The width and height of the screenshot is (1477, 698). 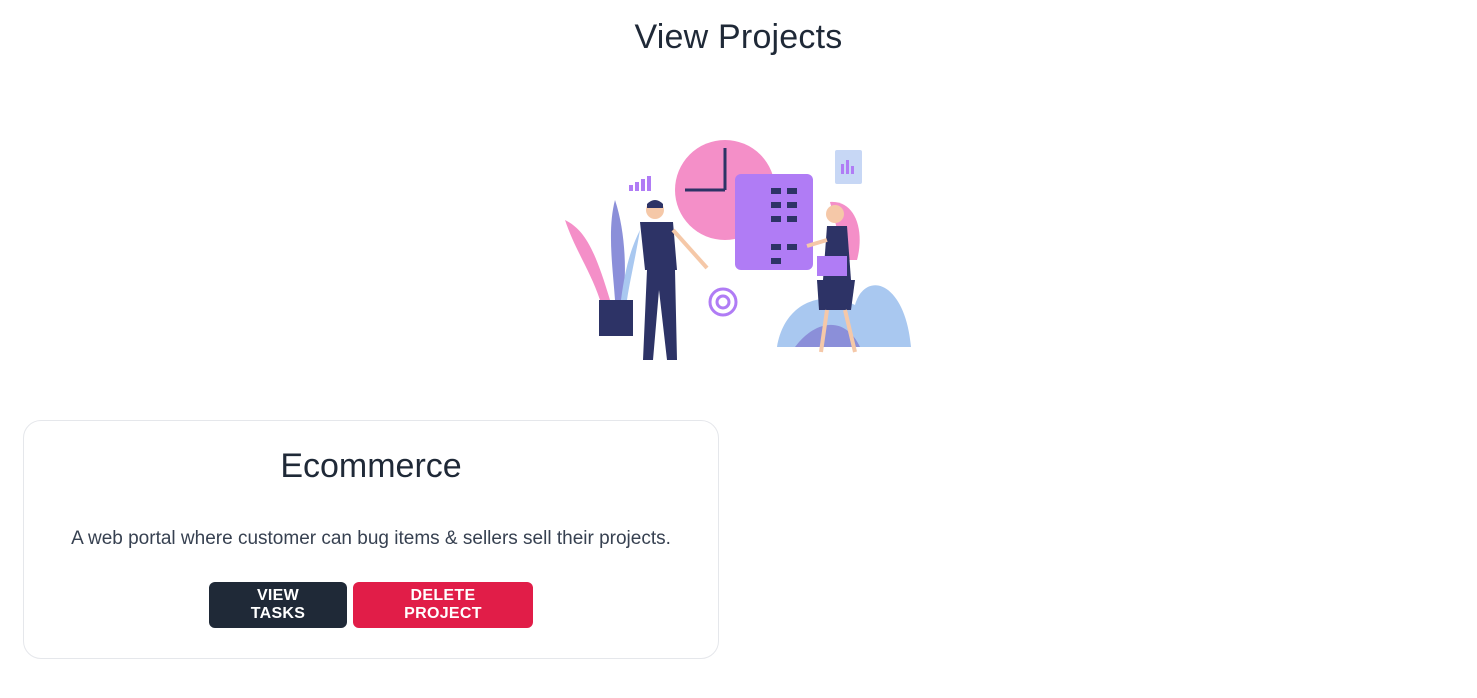 What do you see at coordinates (371, 466) in the screenshot?
I see `project-title: Ecommerce` at bounding box center [371, 466].